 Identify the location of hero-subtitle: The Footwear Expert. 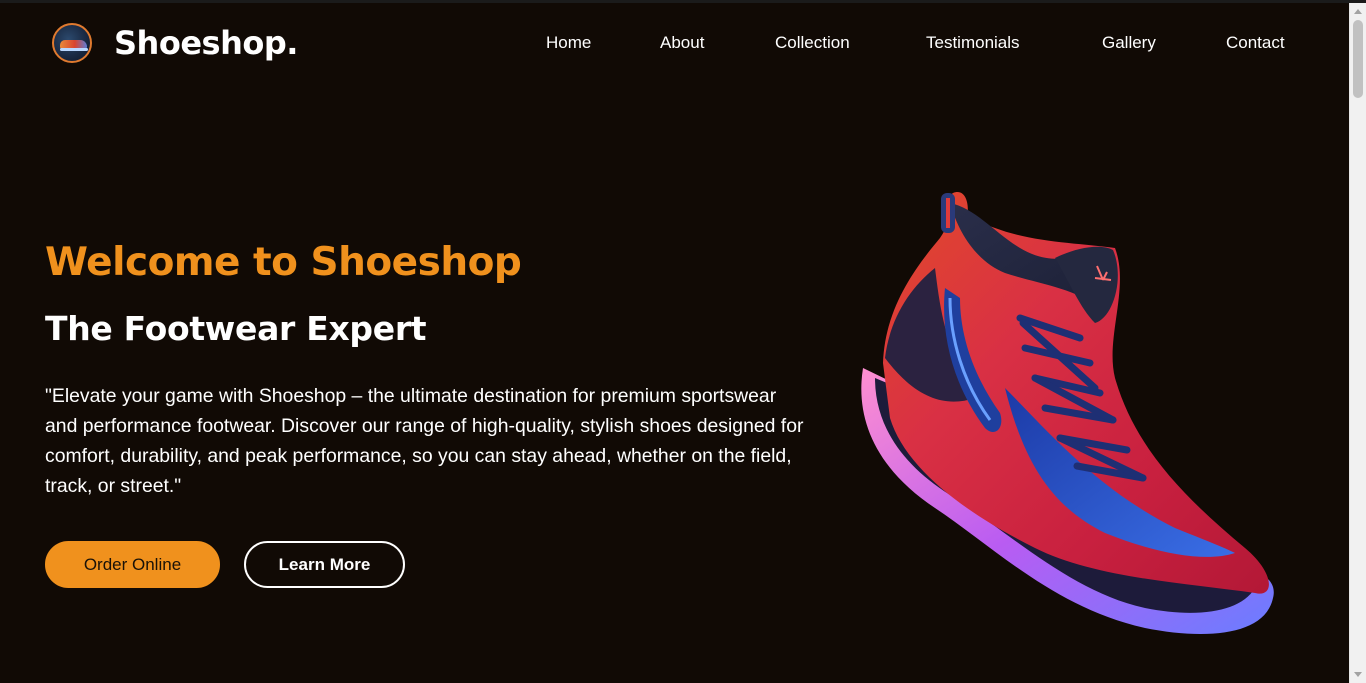
(236, 328).